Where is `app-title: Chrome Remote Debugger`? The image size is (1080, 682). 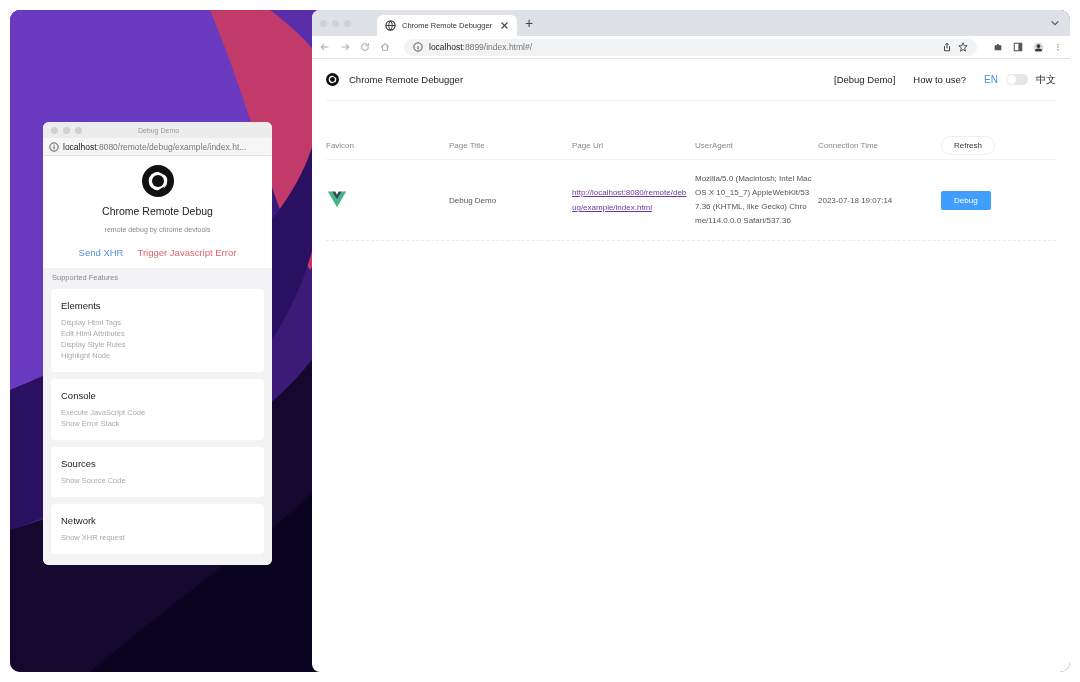 app-title: Chrome Remote Debugger is located at coordinates (406, 79).